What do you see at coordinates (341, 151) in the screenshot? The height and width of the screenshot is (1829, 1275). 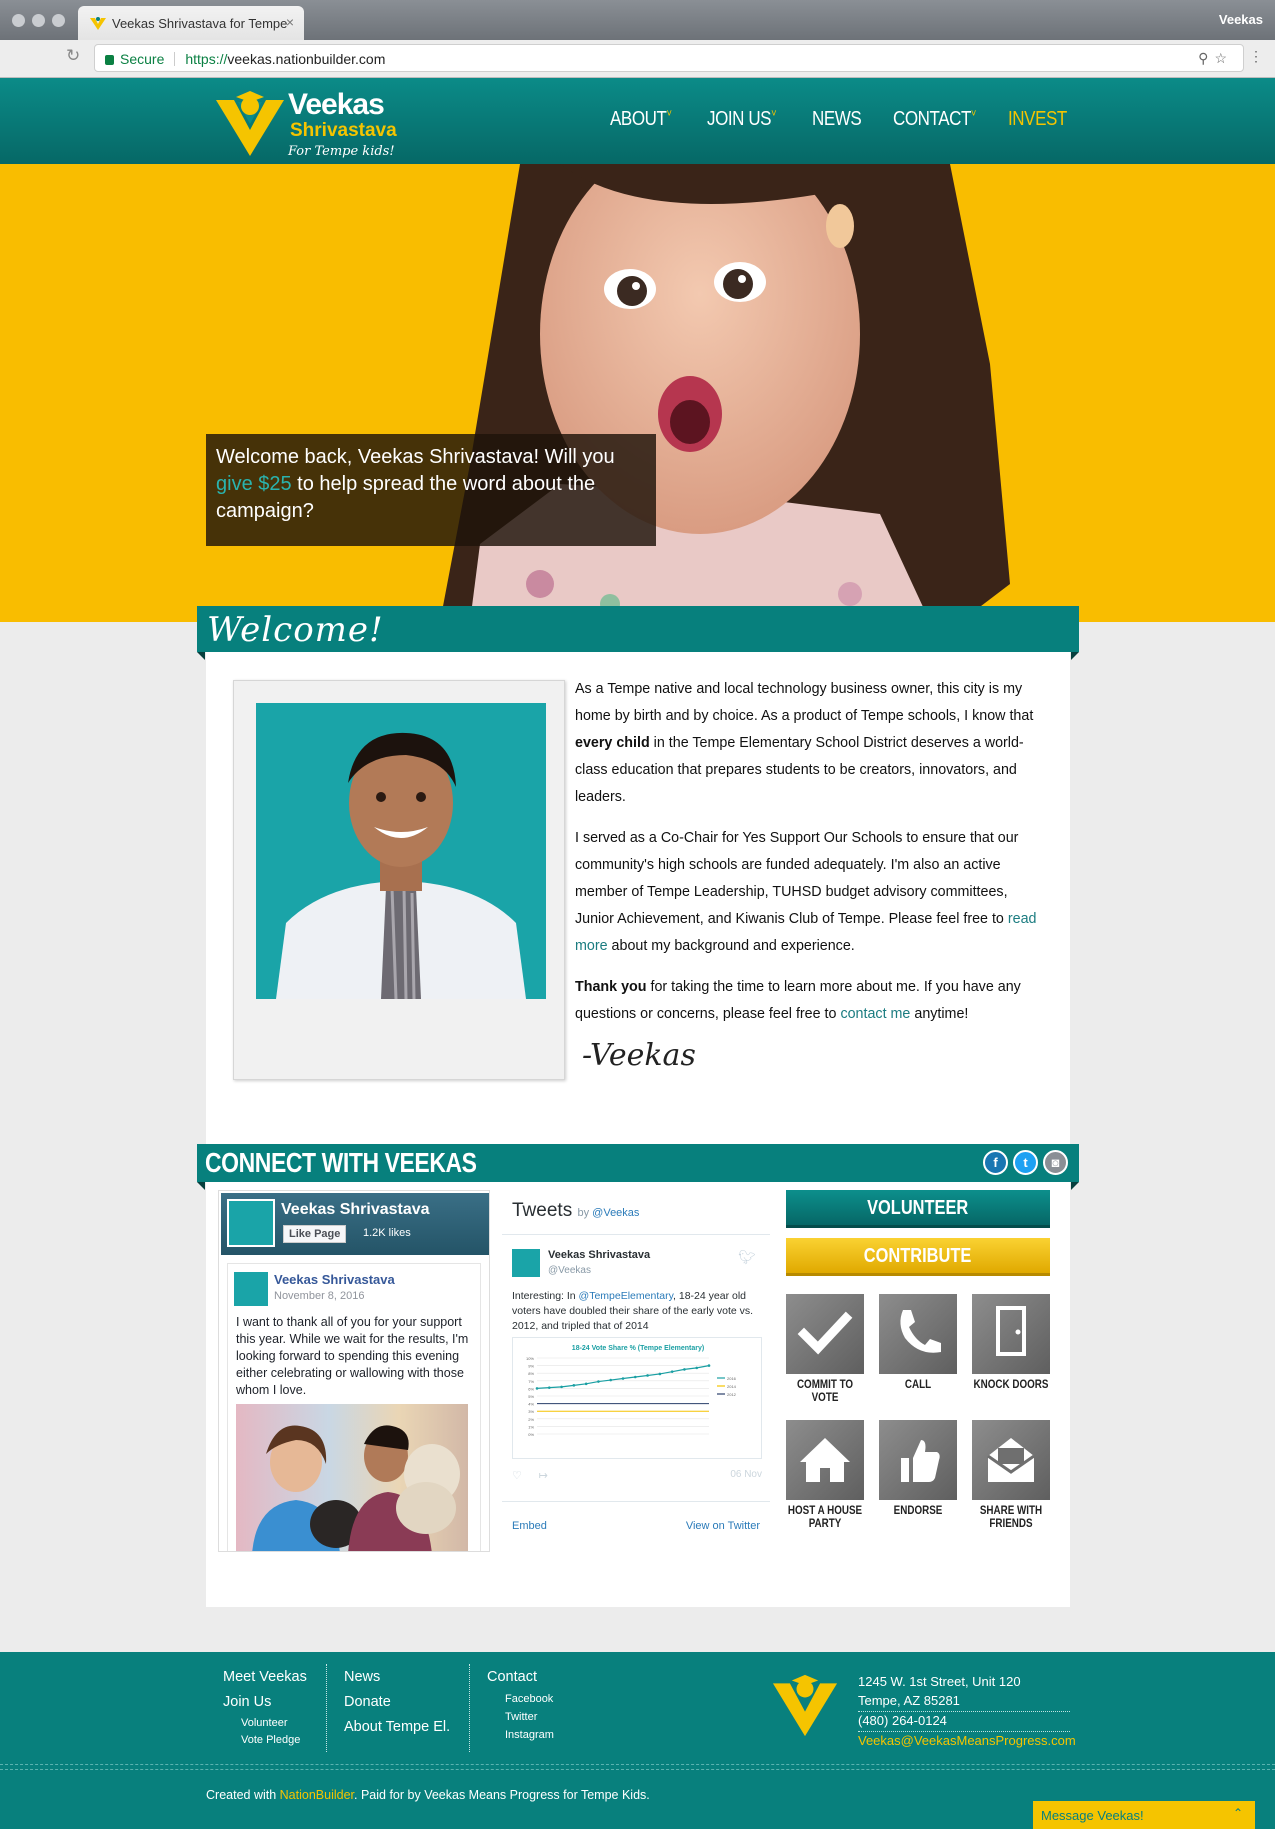 I see `logo-tagline: For Tempe kids!` at bounding box center [341, 151].